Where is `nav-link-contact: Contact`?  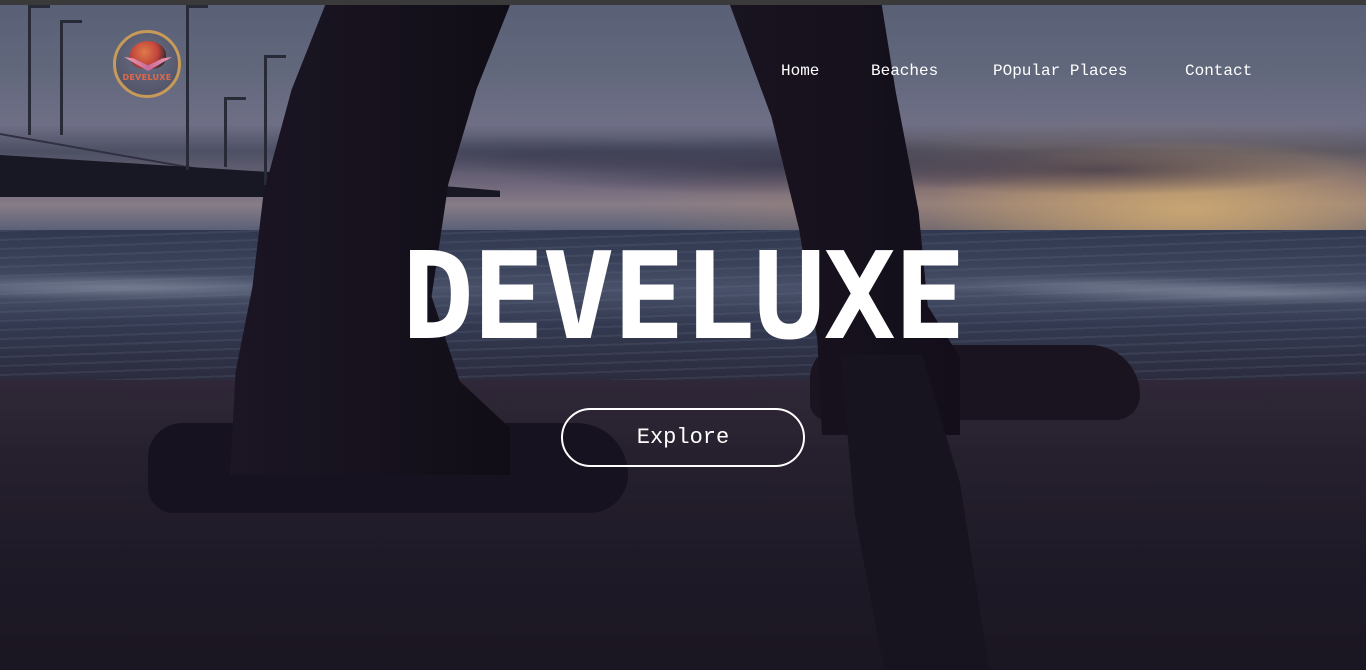 nav-link-contact: Contact is located at coordinates (1218, 71).